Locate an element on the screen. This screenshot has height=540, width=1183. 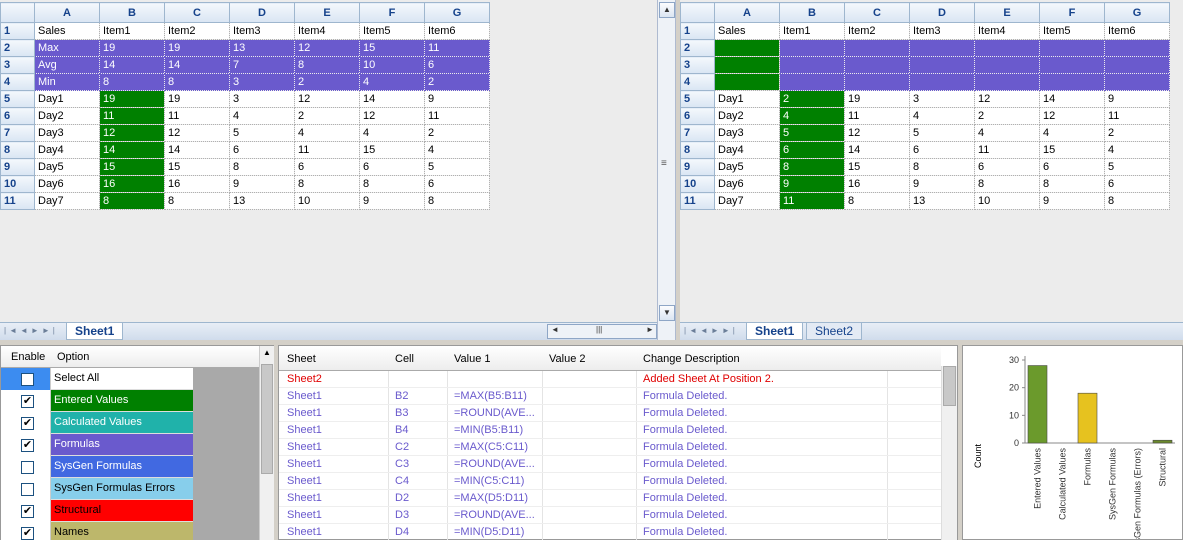
cell-f11: 9 is located at coordinates (1072, 201).